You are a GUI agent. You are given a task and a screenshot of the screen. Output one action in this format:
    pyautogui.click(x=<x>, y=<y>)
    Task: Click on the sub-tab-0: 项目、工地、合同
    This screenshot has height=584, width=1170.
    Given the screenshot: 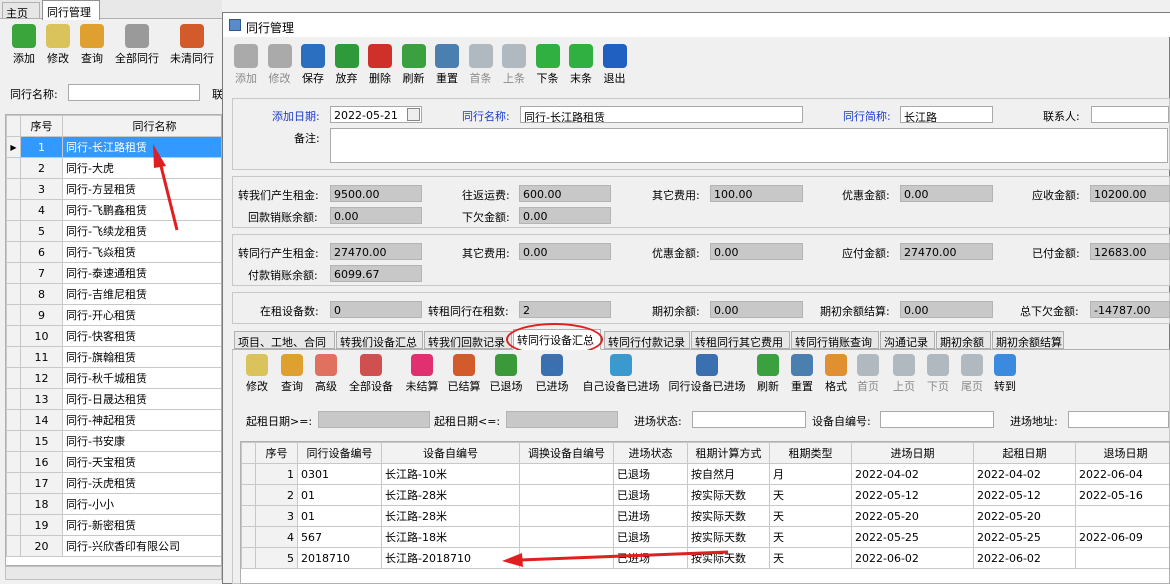 What is the action you would take?
    pyautogui.click(x=284, y=340)
    